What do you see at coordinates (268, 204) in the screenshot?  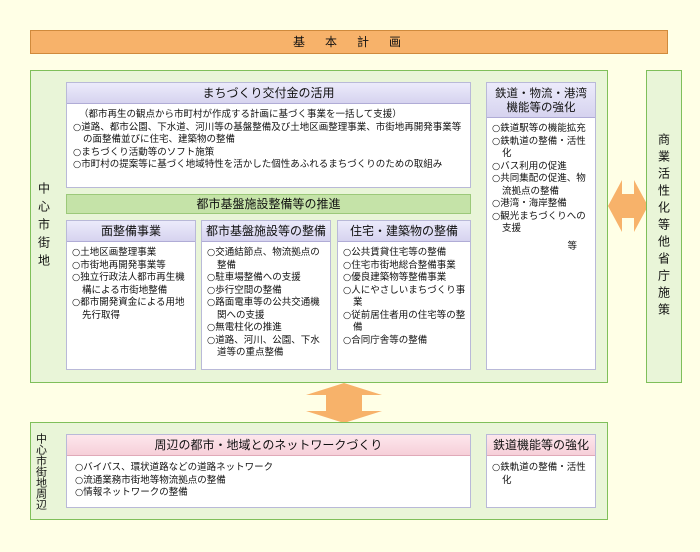 I see `infrastructure-banner: 都市基盤施設整備等の推進` at bounding box center [268, 204].